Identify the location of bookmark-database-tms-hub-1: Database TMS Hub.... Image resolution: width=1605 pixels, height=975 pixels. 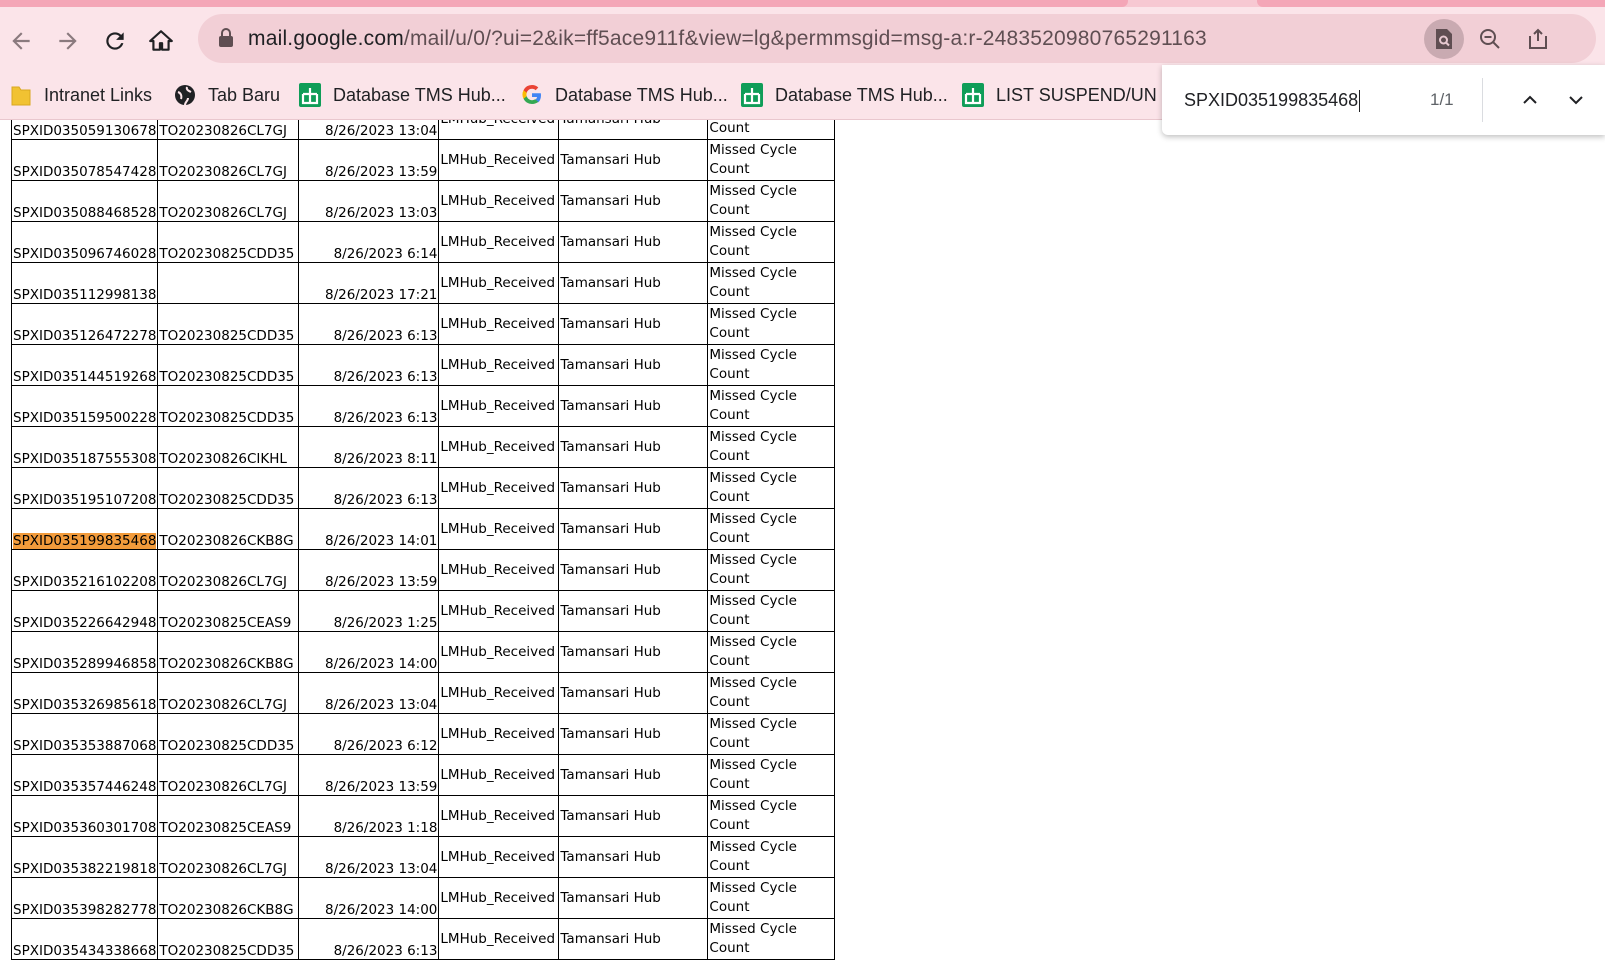
(402, 95).